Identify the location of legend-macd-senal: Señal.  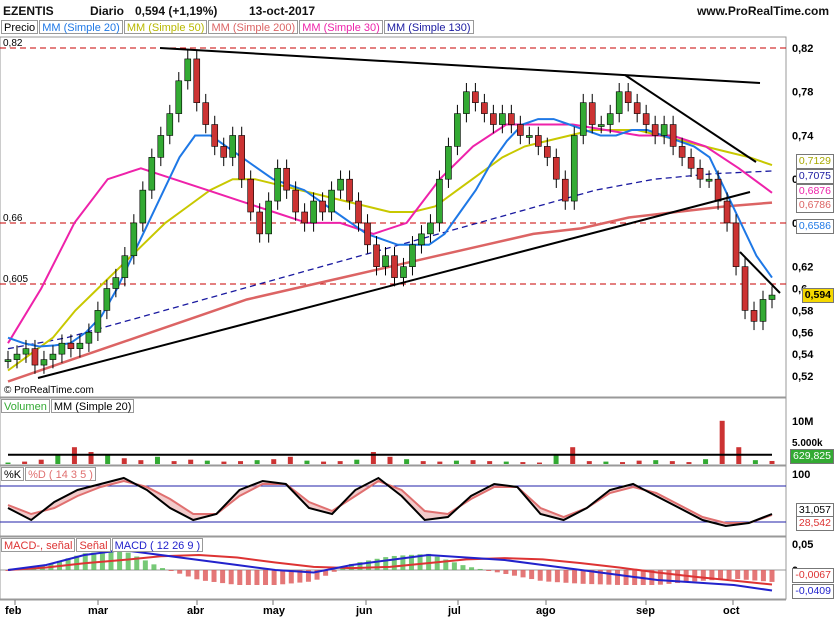
(93, 545).